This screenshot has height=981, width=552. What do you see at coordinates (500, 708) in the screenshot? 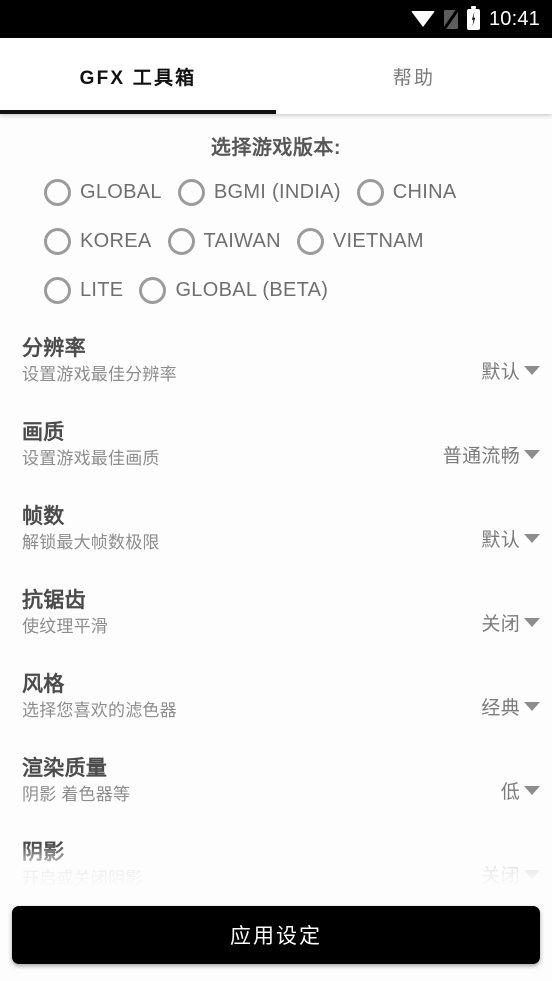
I see `setting-value-text: 经典` at bounding box center [500, 708].